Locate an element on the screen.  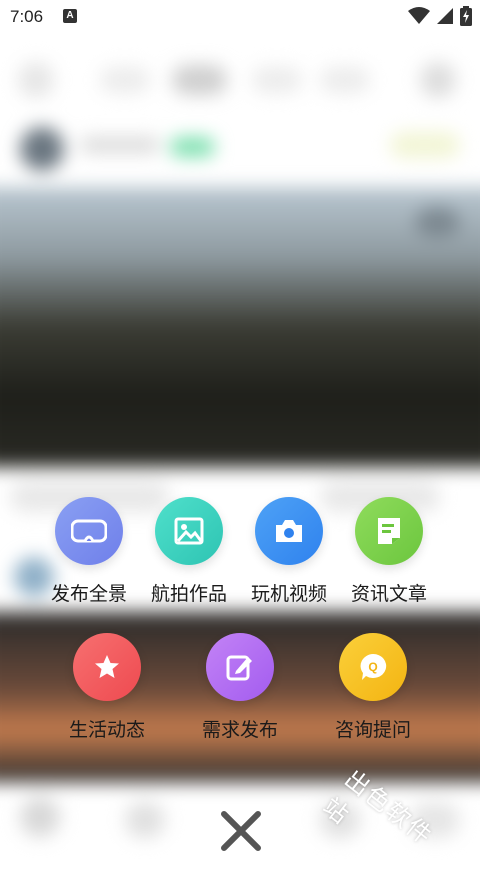
menu-item-ask-question: Q 咨询提问 is located at coordinates (373, 687).